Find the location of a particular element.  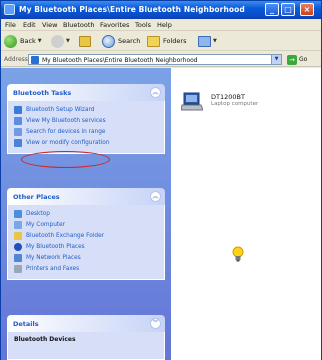

panel-title: Bluetooth Tasks is located at coordinates (42, 93).